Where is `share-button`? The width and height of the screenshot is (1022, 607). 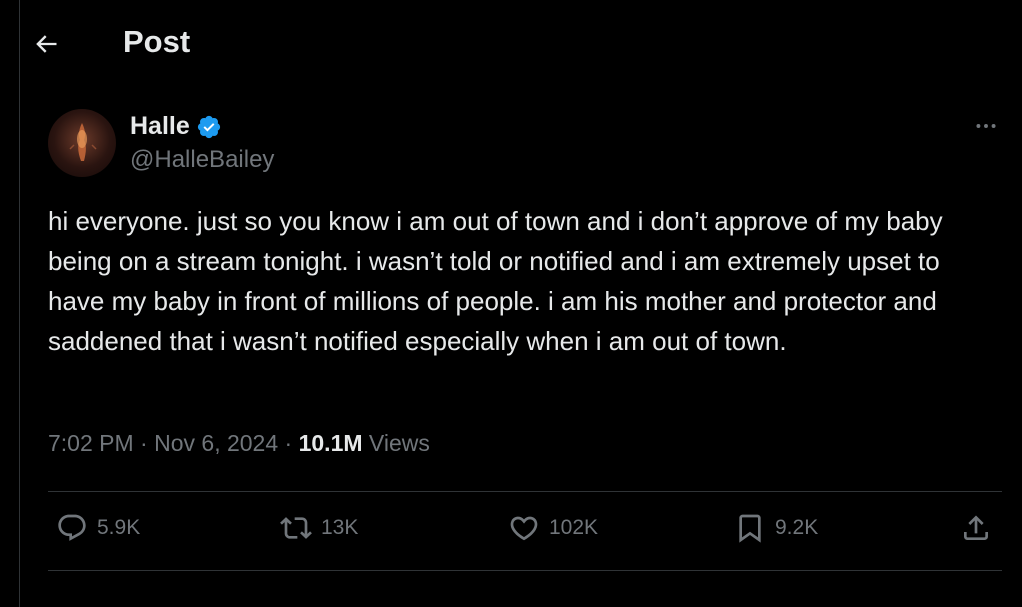
share-button is located at coordinates (976, 528).